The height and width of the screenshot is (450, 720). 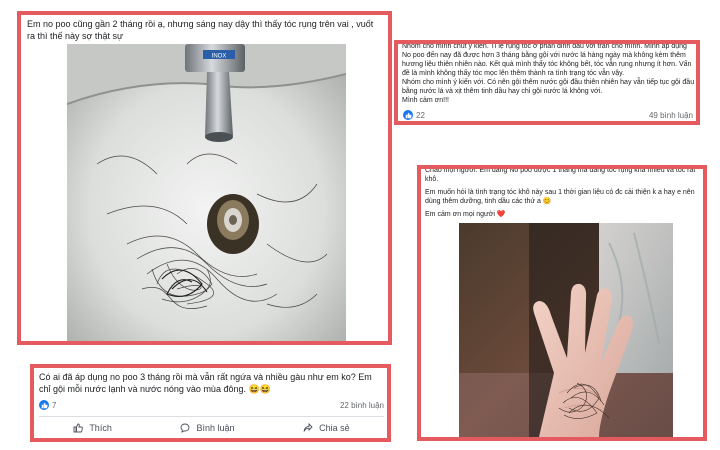 I want to click on comment-button: Bình luận, so click(x=207, y=428).